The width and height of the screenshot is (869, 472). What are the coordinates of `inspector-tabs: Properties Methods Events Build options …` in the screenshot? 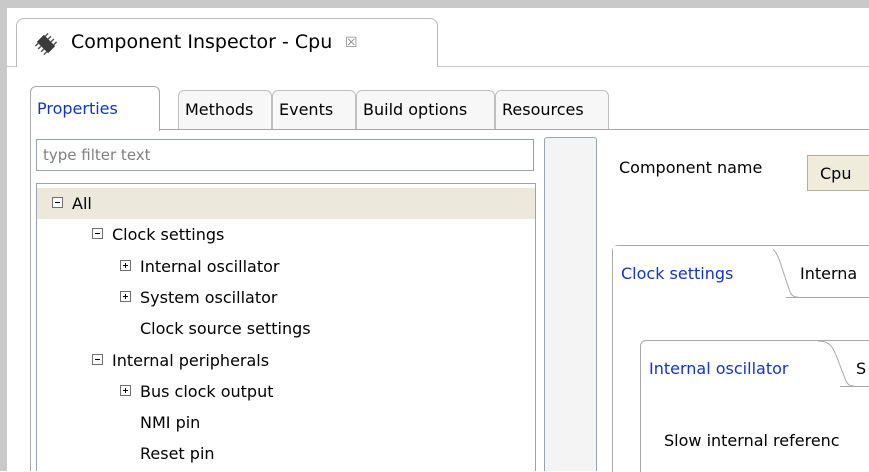 It's located at (320, 108).